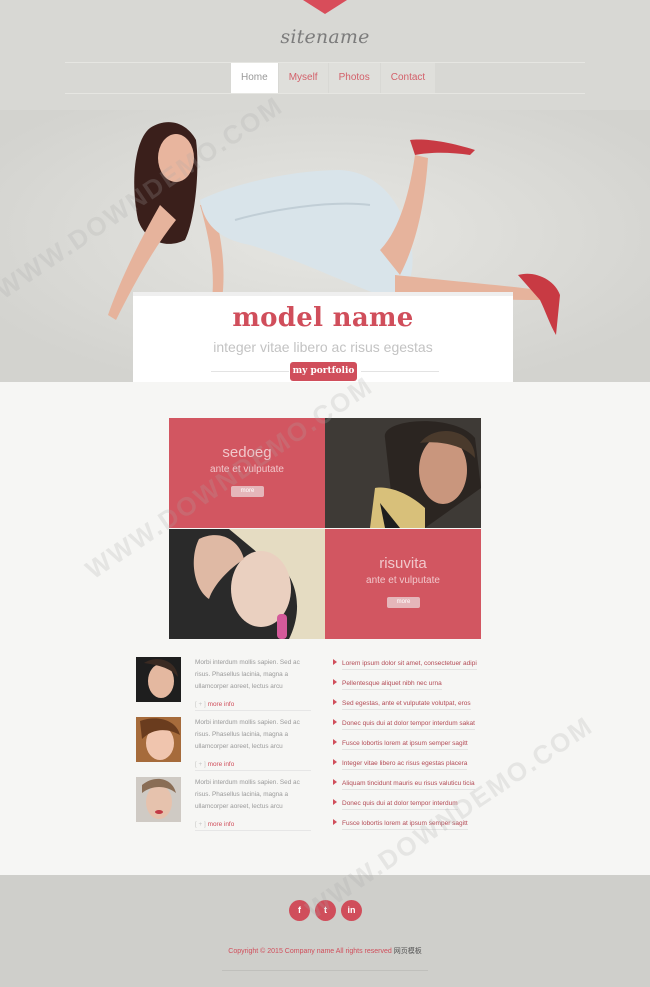 This screenshot has height=987, width=650. Describe the element at coordinates (392, 685) in the screenshot. I see `list-link-label: Pellentesque aliquet nibh nec urna` at that location.